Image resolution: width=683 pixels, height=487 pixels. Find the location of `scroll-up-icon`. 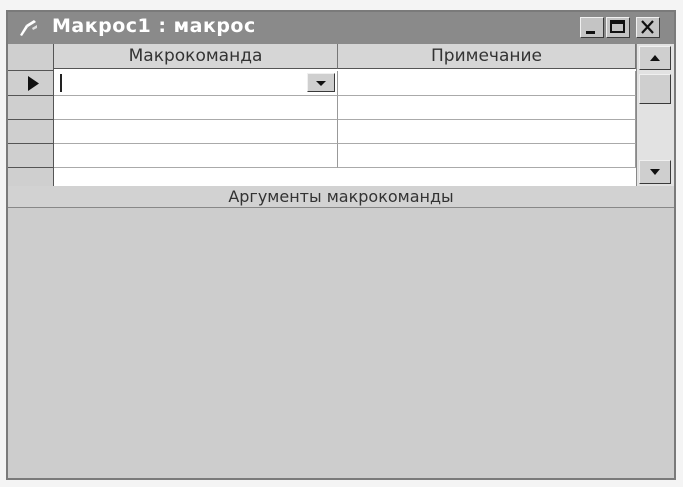

scroll-up-icon is located at coordinates (655, 58).